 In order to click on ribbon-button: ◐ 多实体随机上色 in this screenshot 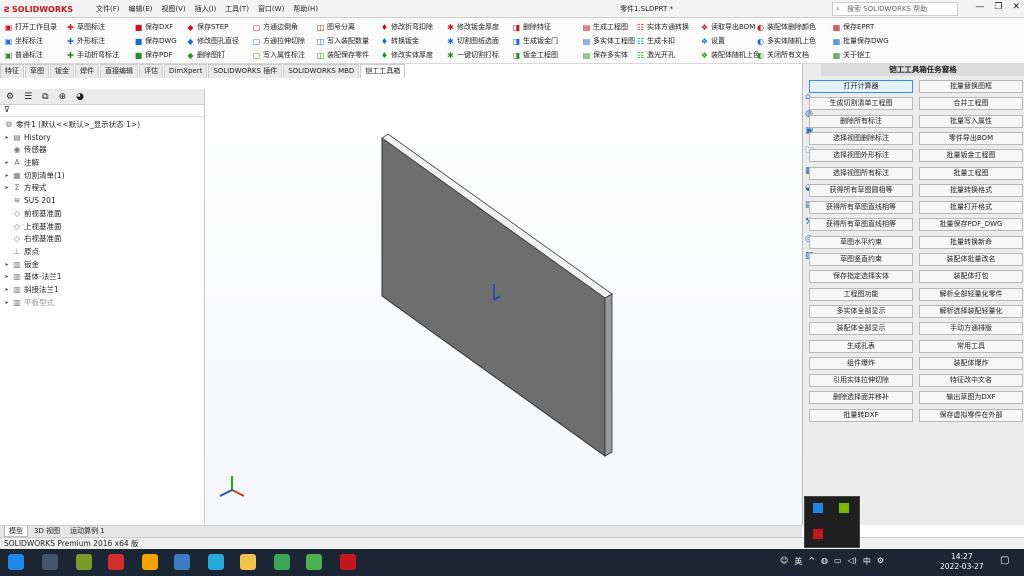, I will do `click(786, 41)`.